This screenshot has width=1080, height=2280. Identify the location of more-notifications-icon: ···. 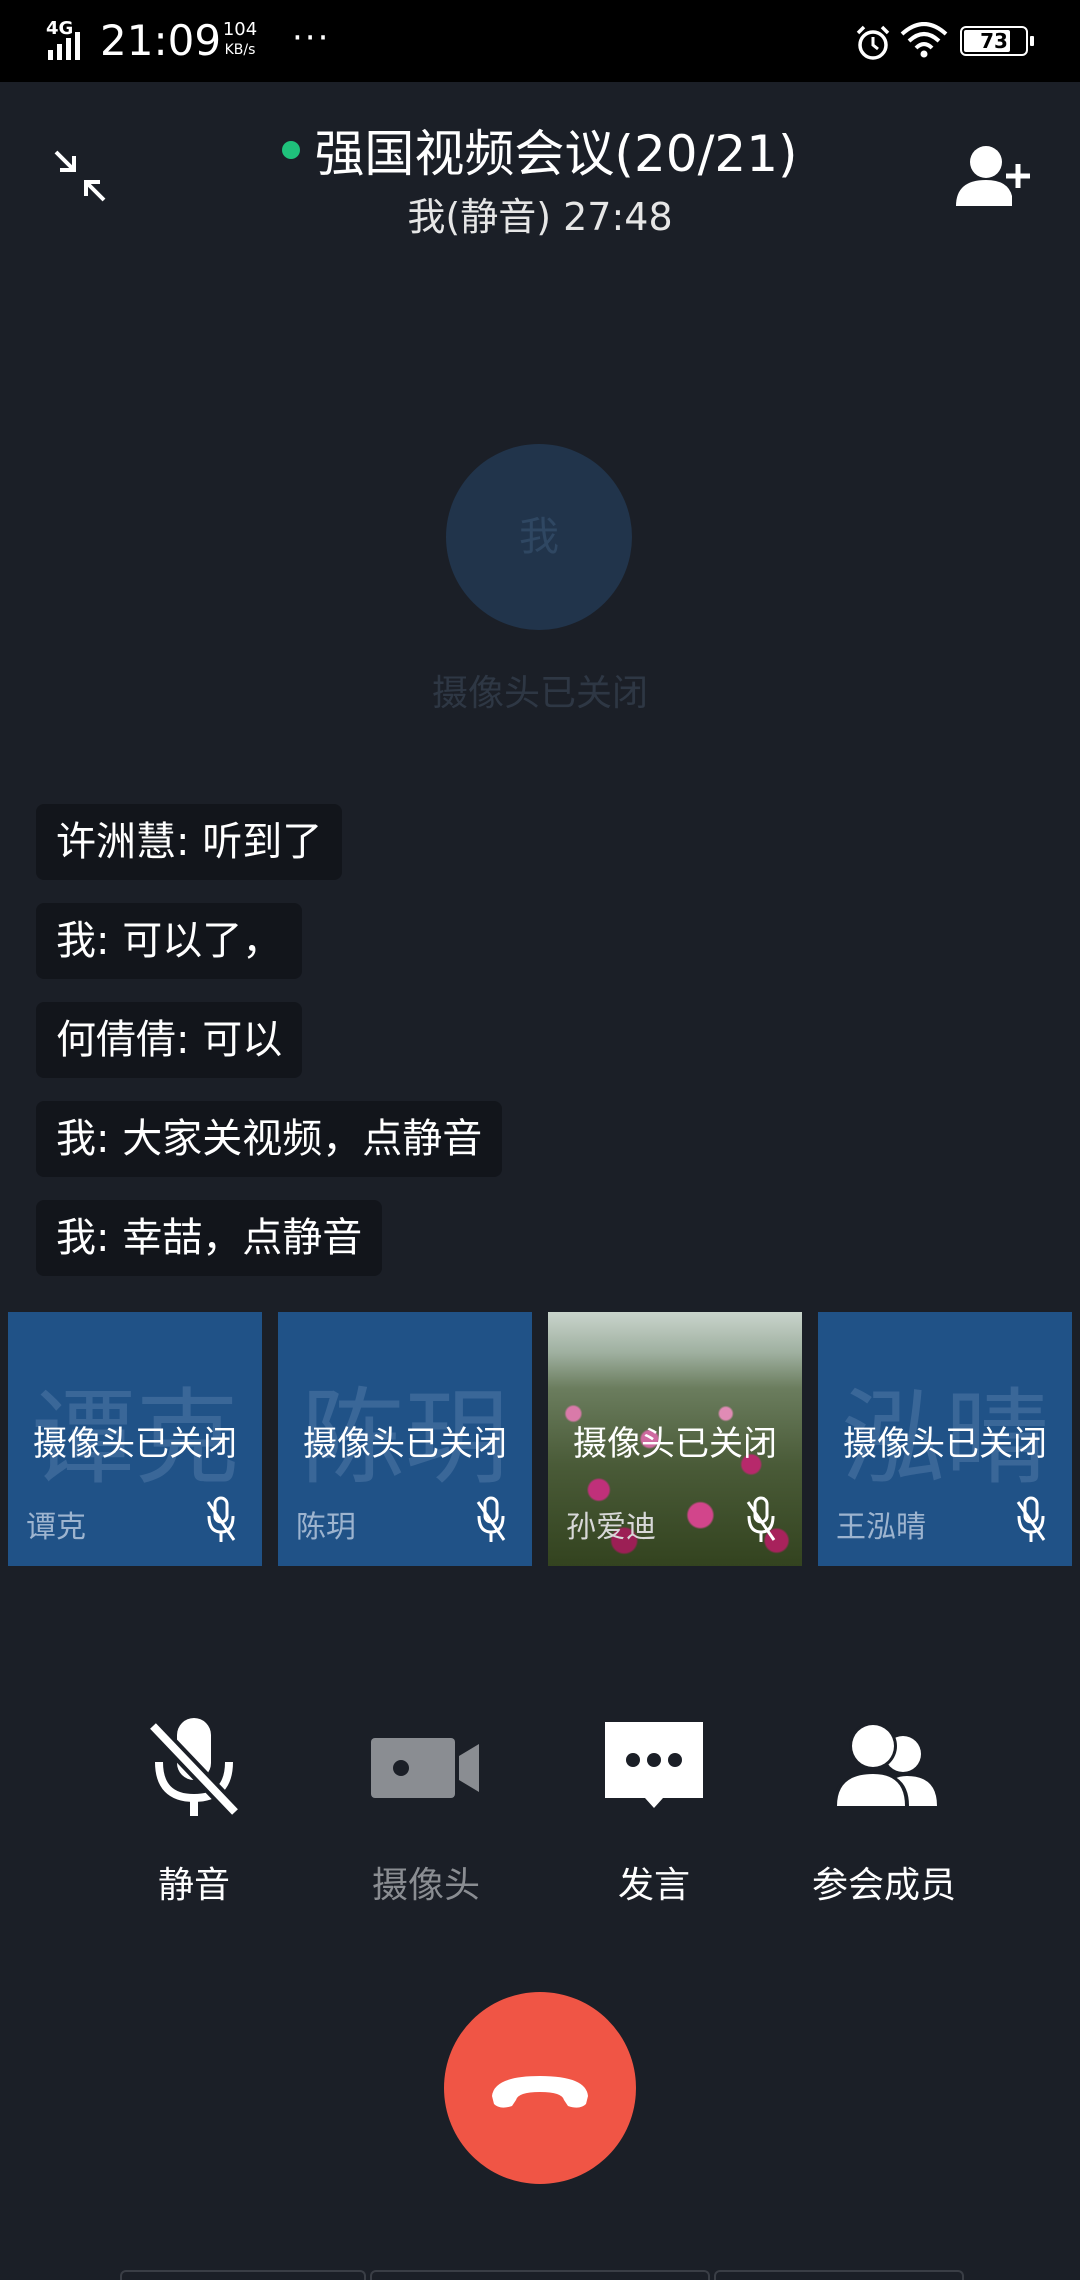
(311, 38).